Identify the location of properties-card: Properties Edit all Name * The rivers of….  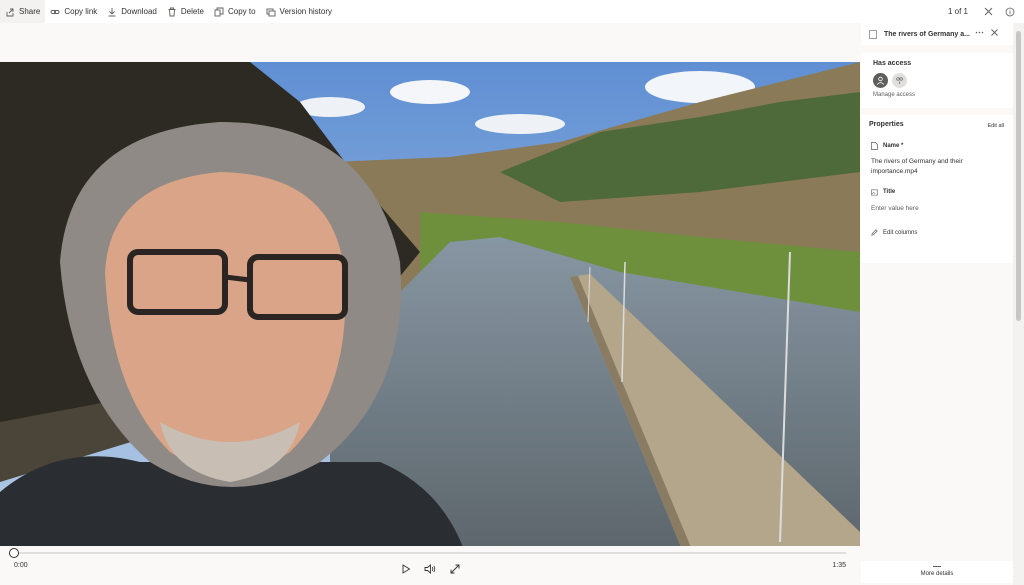
(937, 189).